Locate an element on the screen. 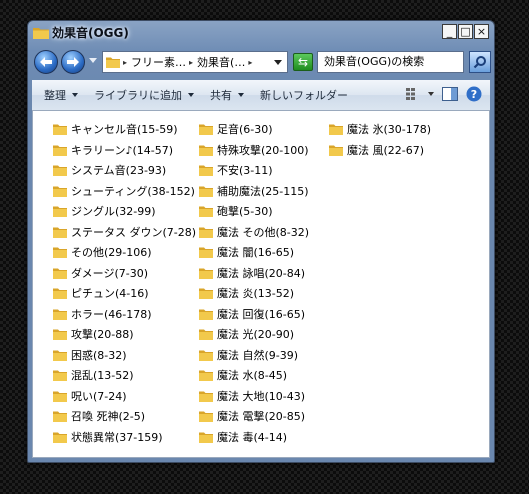 This screenshot has height=494, width=529. folder-item: ダメージ(7-30) is located at coordinates (124, 273).